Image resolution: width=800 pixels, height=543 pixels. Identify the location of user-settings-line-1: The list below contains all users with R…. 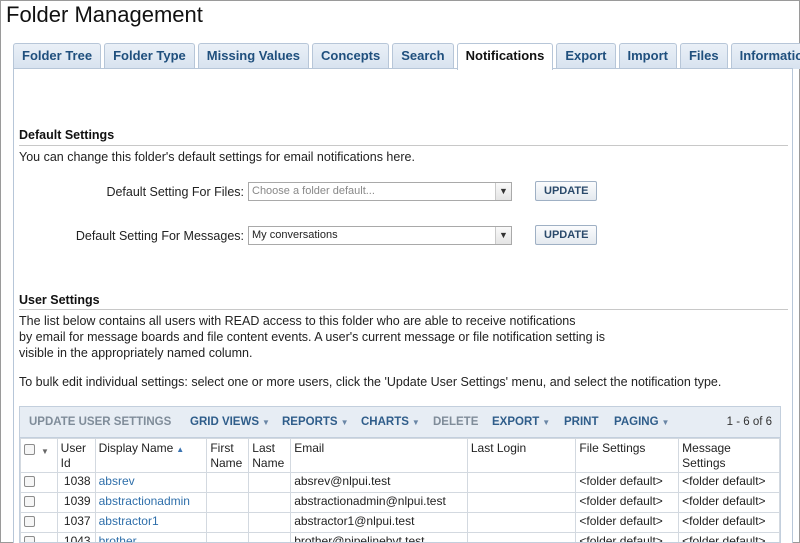
(297, 321).